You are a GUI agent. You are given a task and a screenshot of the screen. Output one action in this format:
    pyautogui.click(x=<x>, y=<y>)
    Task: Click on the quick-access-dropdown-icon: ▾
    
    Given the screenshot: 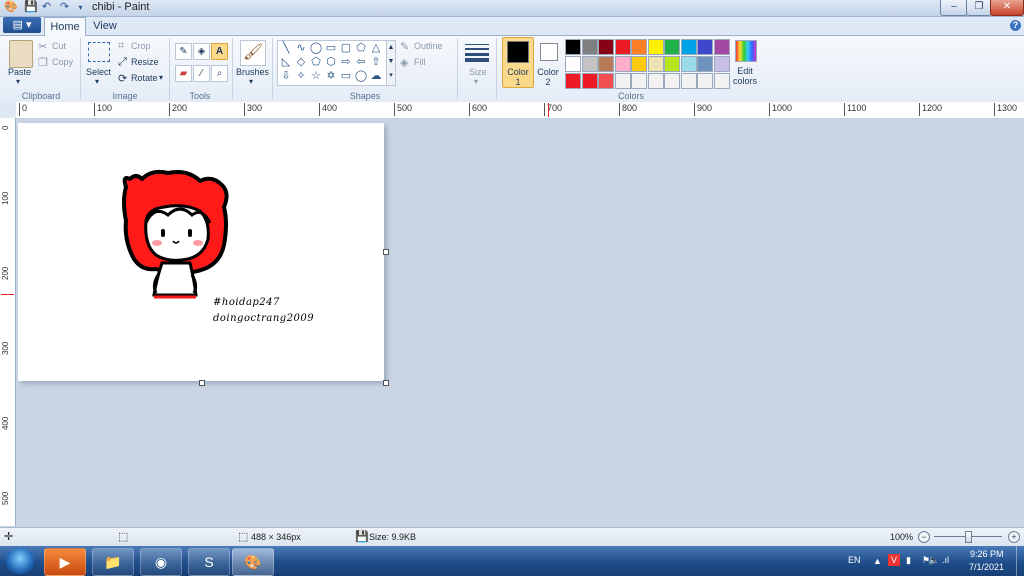 What is the action you would take?
    pyautogui.click(x=80, y=7)
    